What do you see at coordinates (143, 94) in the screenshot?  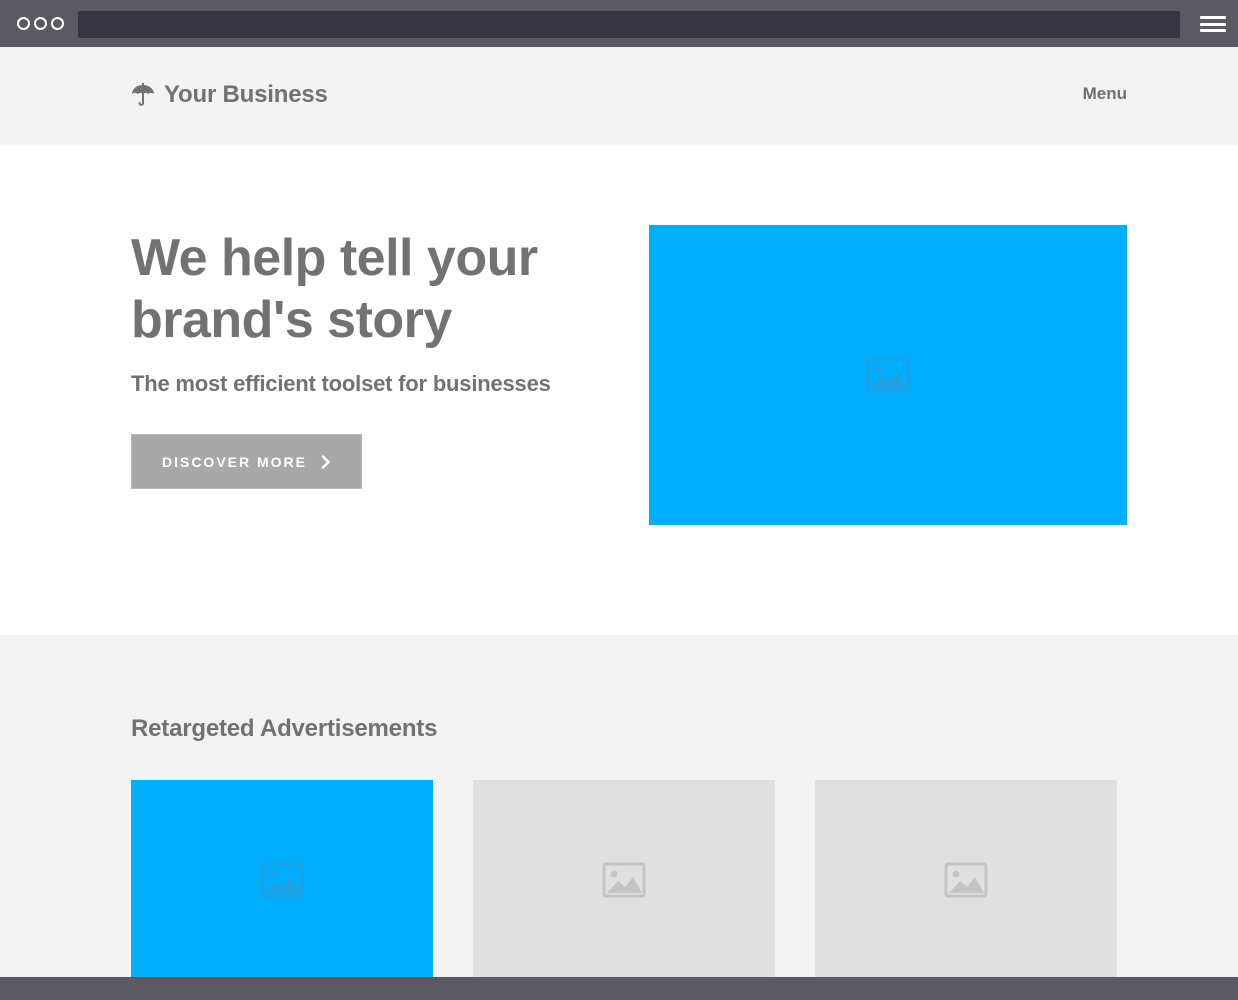 I see `umbrella-icon` at bounding box center [143, 94].